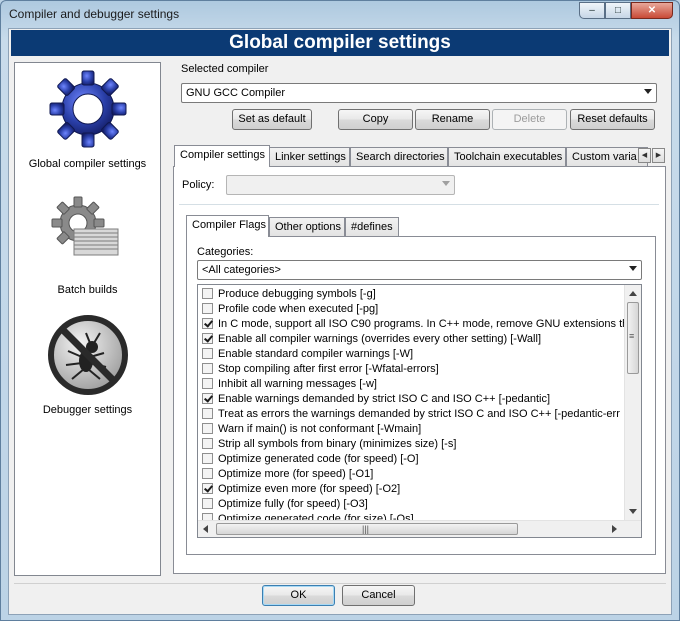 This screenshot has height=621, width=680. Describe the element at coordinates (272, 119) in the screenshot. I see `set-as-default-button: Set as default` at that location.